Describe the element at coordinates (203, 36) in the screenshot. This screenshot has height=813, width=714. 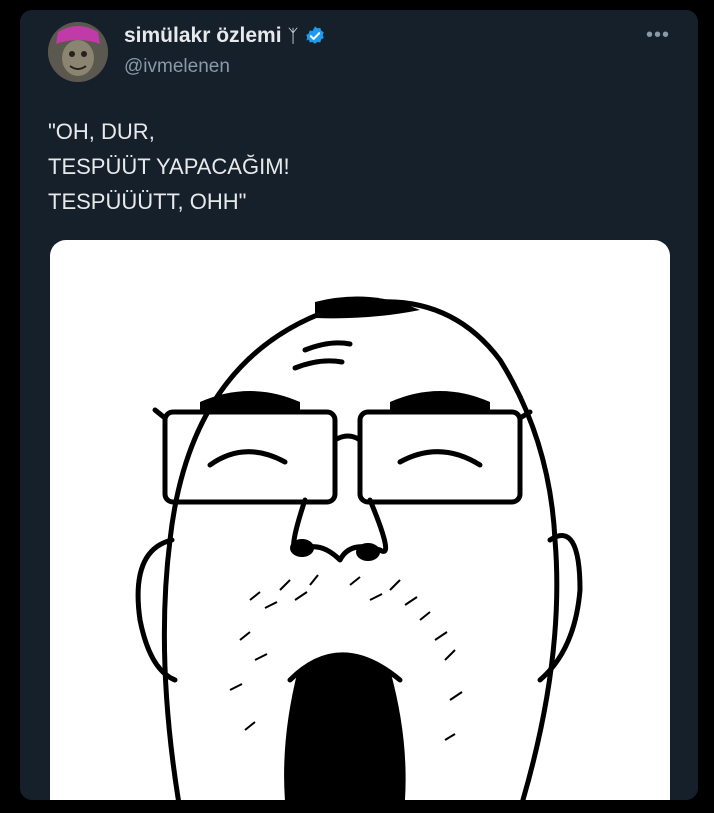
I see `display-name: simülakr özlemi` at that location.